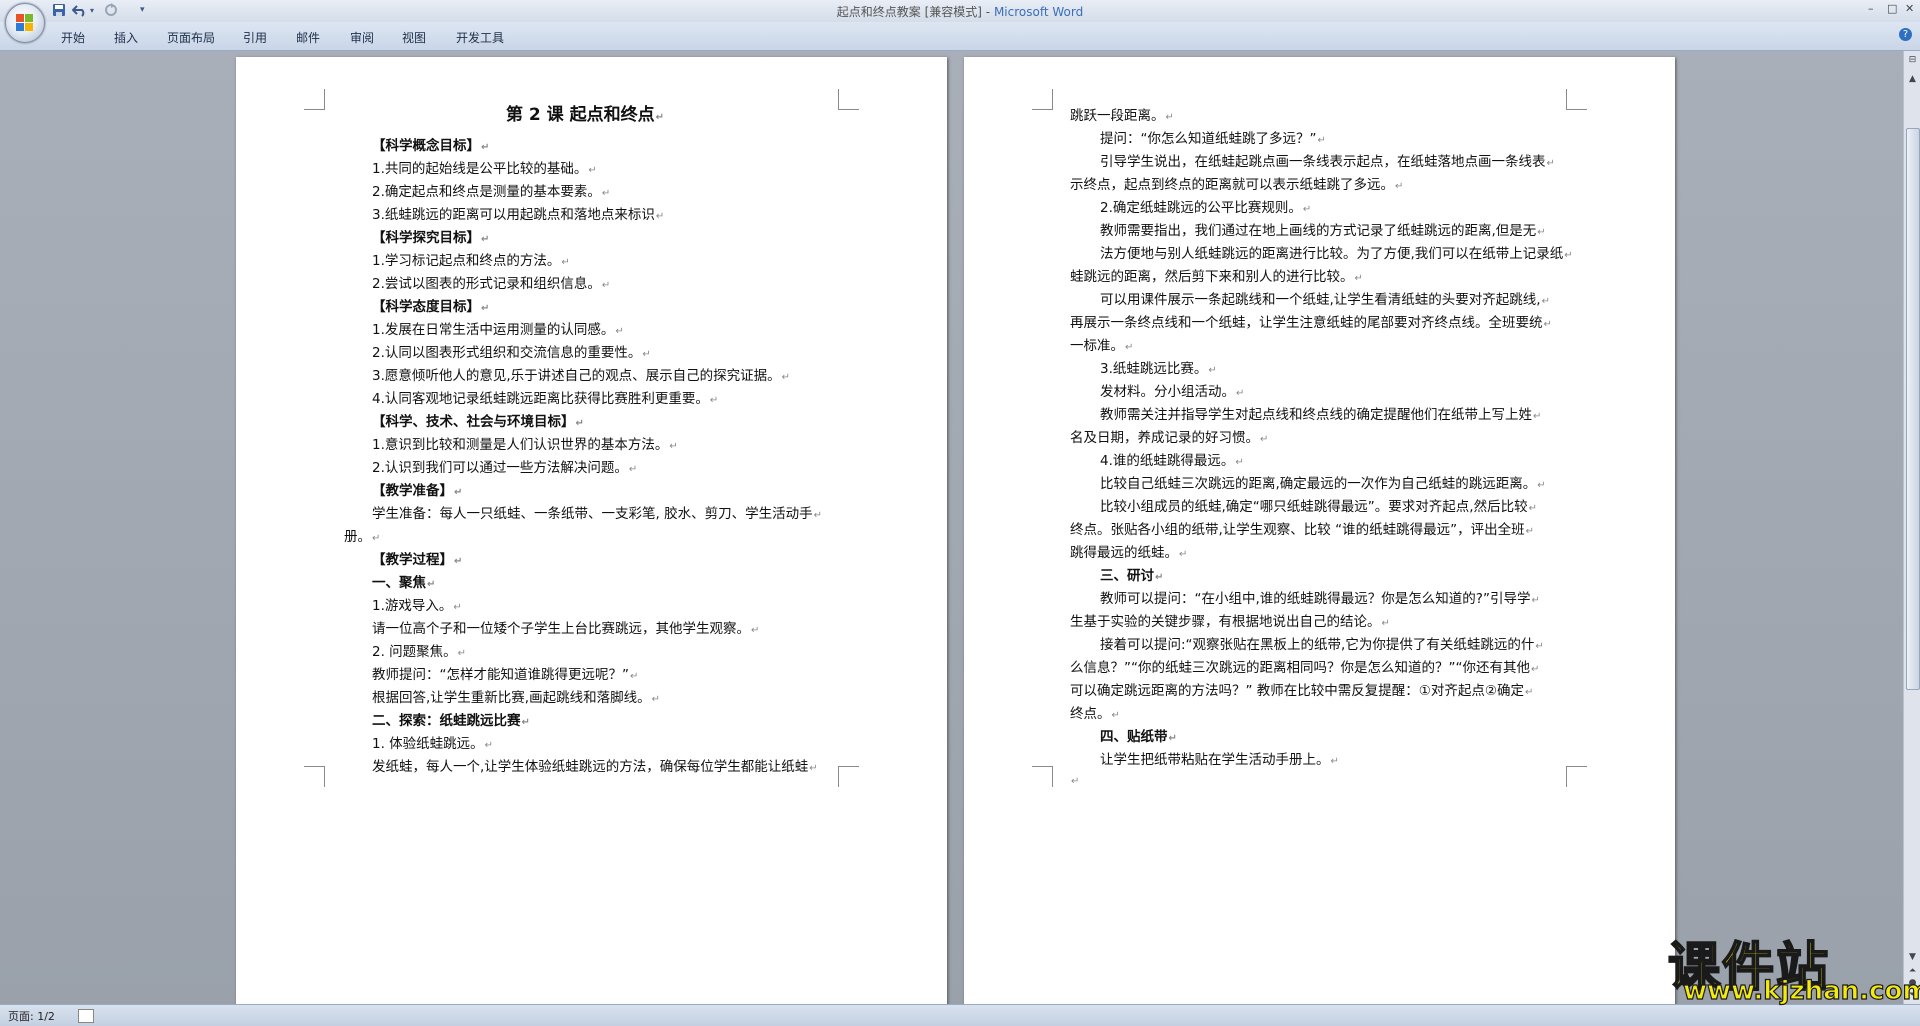  What do you see at coordinates (1909, 8) in the screenshot?
I see `close-button: ✕` at bounding box center [1909, 8].